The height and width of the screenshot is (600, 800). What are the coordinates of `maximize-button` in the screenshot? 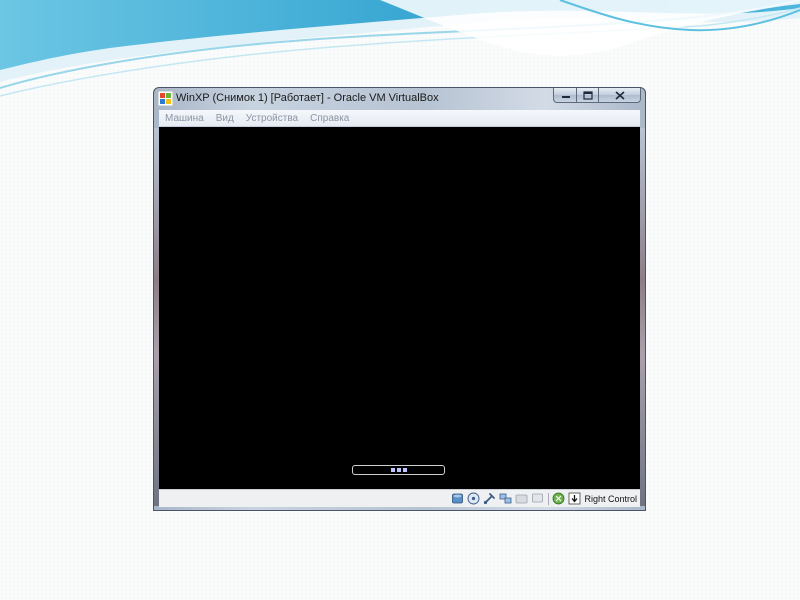 It's located at (588, 95).